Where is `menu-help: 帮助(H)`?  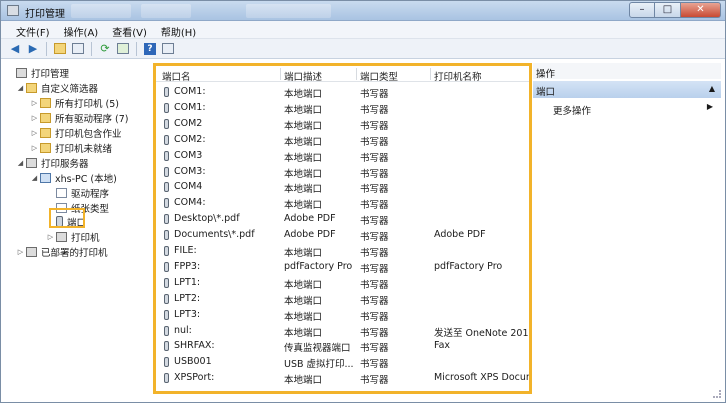
menu-help: 帮助(H) is located at coordinates (178, 30).